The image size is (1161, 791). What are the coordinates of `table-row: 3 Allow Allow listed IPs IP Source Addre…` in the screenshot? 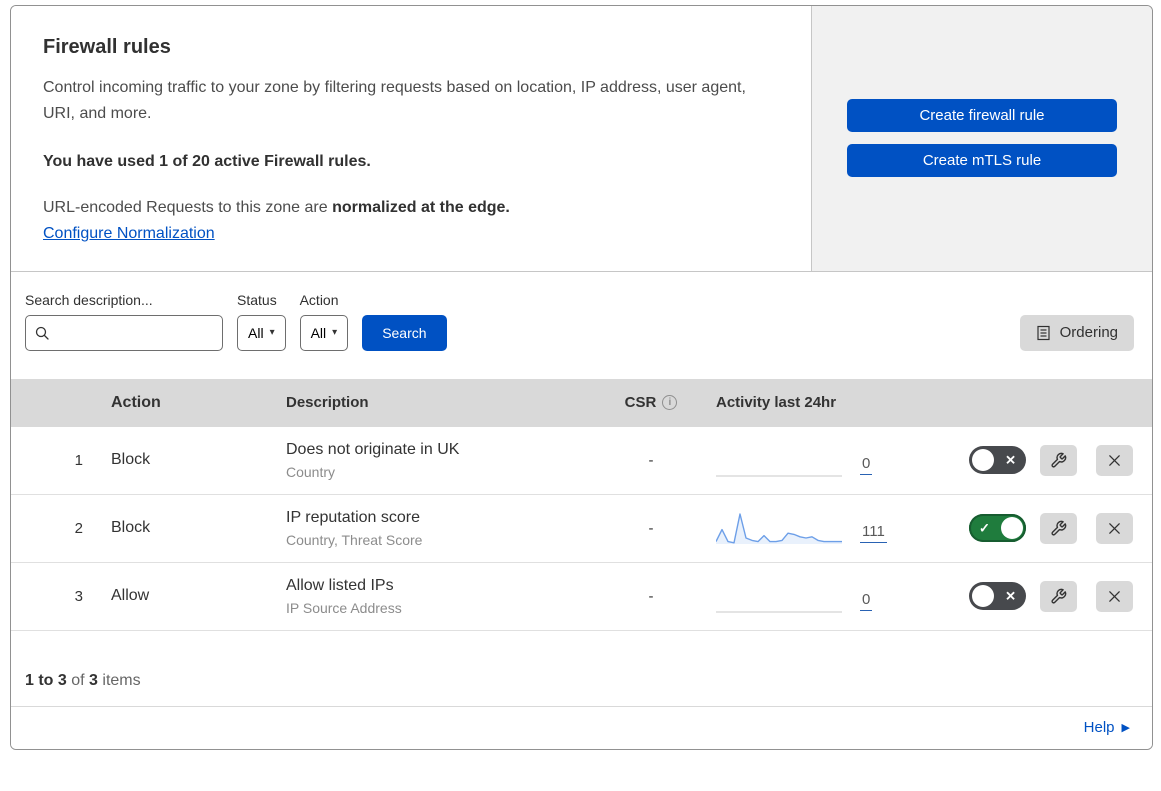 It's located at (581, 596).